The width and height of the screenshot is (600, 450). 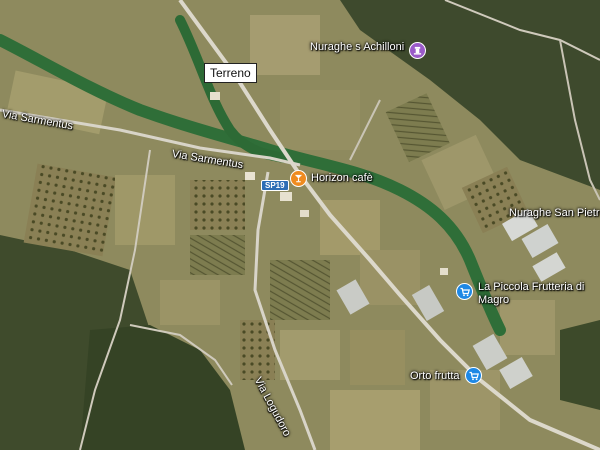 I want to click on forest-area, so click(x=580, y=365).